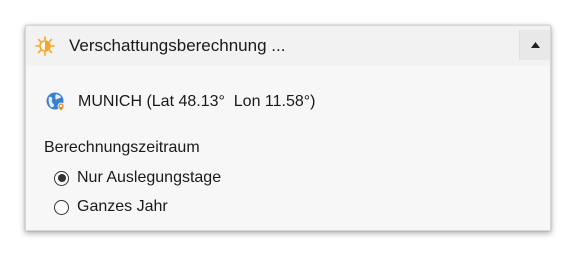 The height and width of the screenshot is (255, 576). I want to click on location-text: MUNICH (Lat 48.13° Lon 11.58°), so click(197, 101).